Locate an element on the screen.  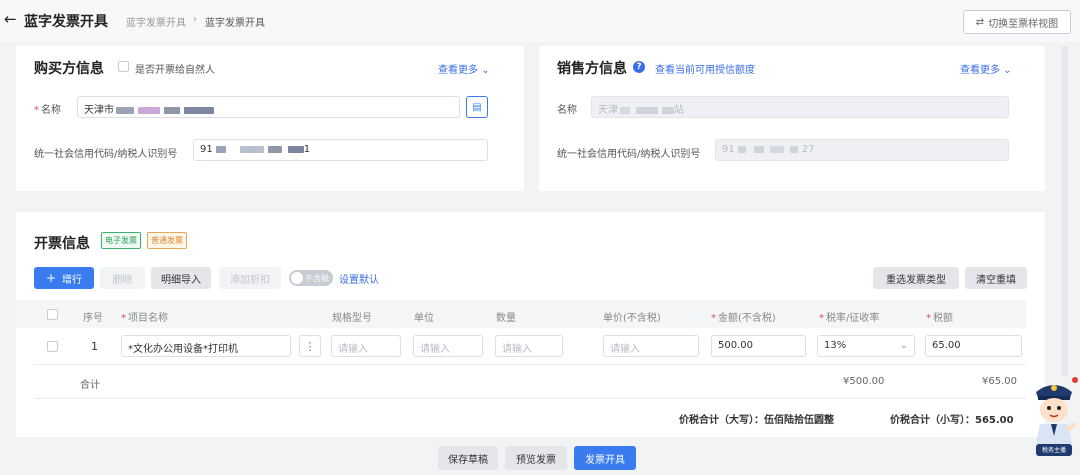
item-name-input: *文化办公用设备*打印机 is located at coordinates (206, 346).